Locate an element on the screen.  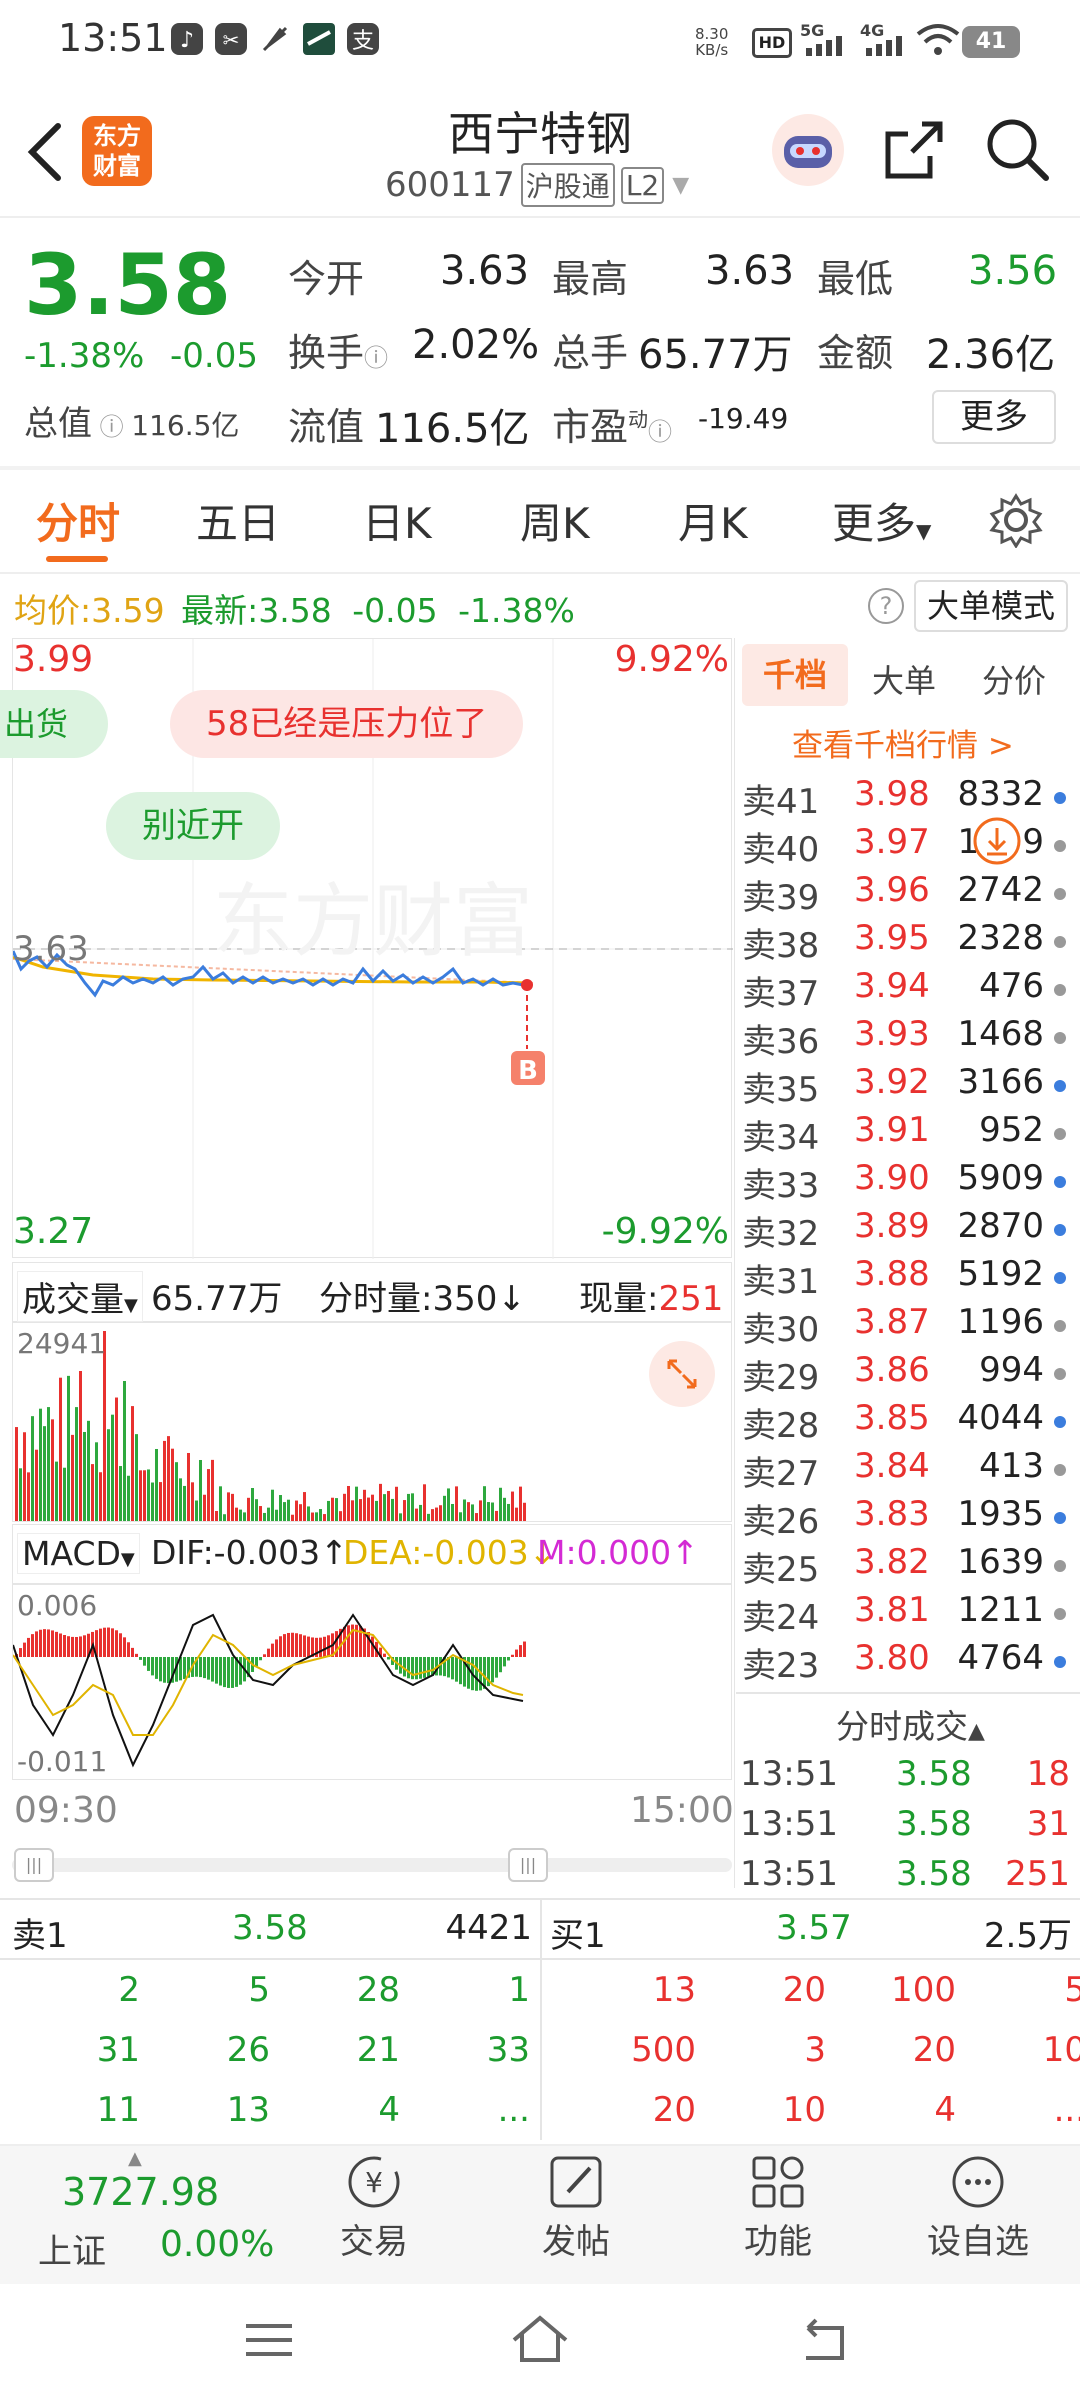
comment-bubble: 58已经是压力位了 is located at coordinates (347, 724).